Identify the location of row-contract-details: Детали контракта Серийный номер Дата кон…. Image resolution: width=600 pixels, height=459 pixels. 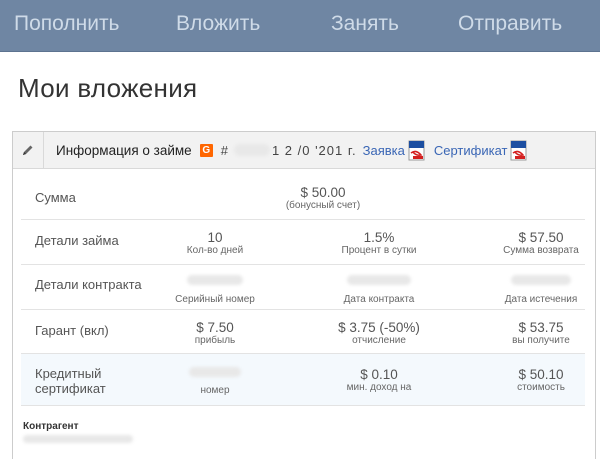
(303, 287).